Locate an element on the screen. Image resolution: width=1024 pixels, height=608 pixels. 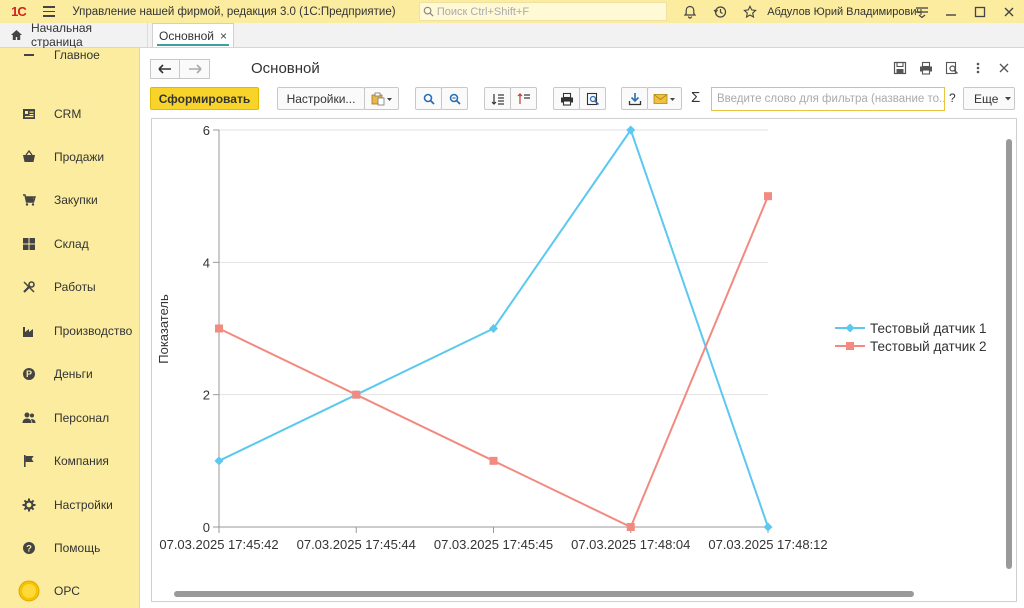
save-icon is located at coordinates (900, 68).